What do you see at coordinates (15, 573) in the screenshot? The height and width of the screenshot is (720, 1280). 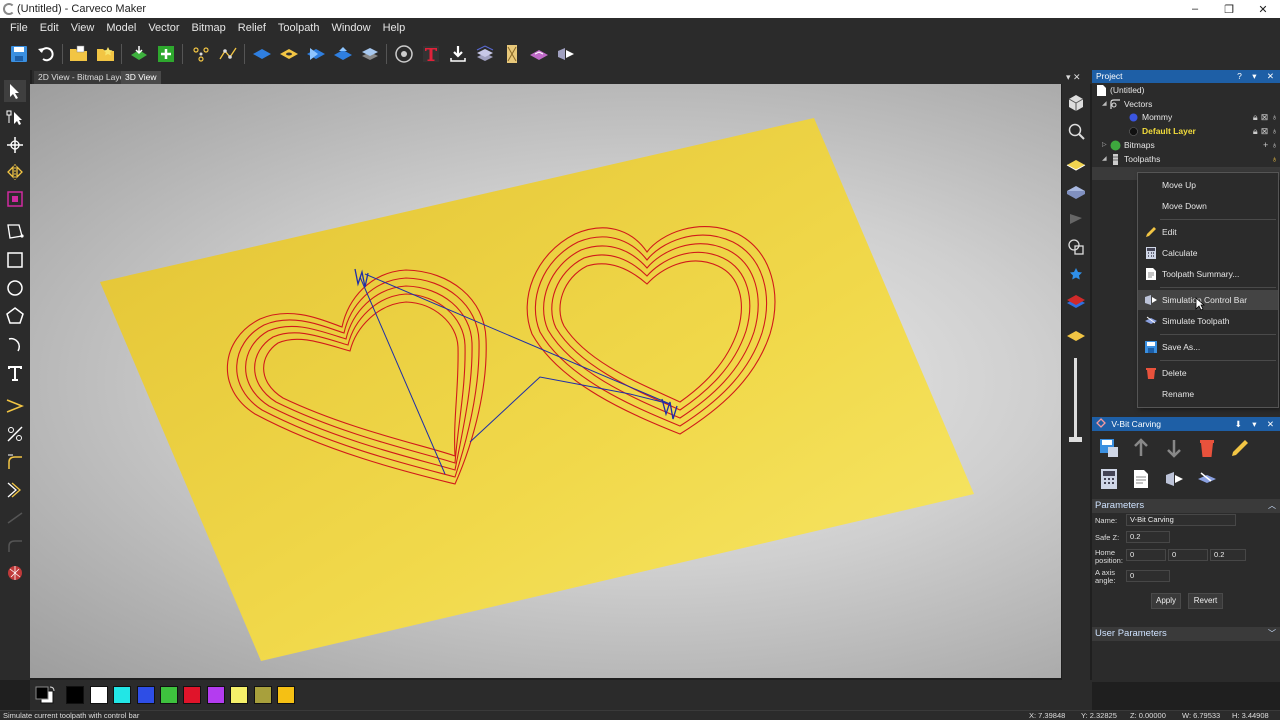 I see `texture-icon` at bounding box center [15, 573].